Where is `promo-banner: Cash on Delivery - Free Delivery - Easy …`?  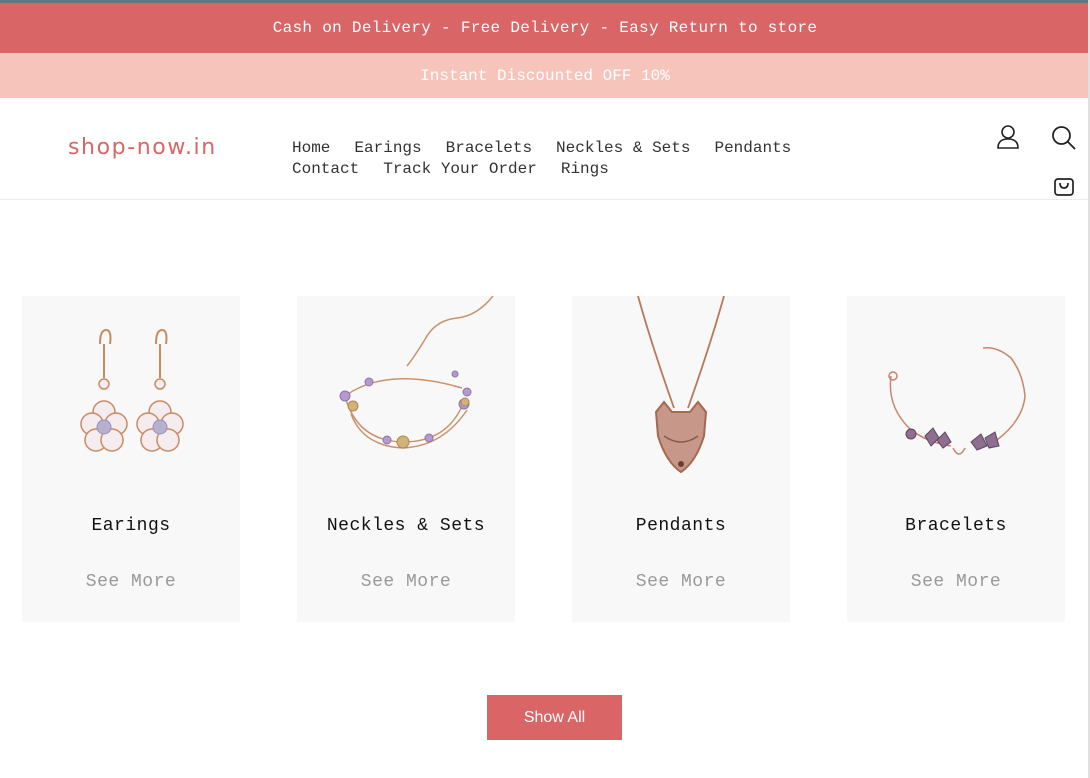 promo-banner: Cash on Delivery - Free Delivery - Easy … is located at coordinates (545, 28).